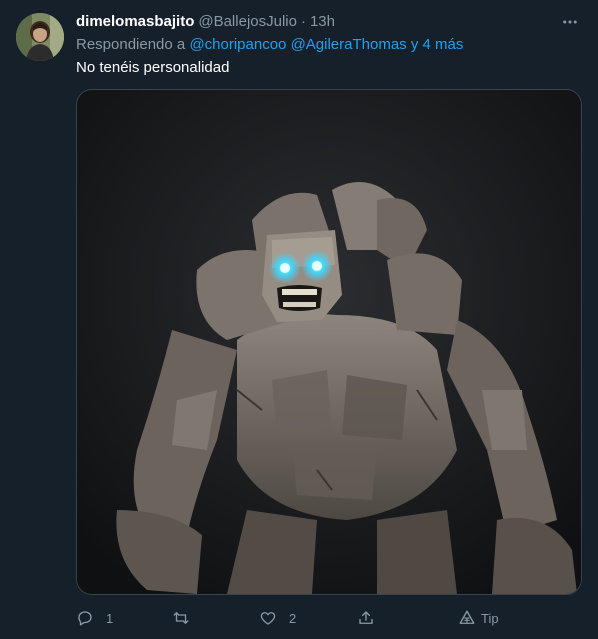 The image size is (598, 639). I want to click on share-button, so click(366, 618).